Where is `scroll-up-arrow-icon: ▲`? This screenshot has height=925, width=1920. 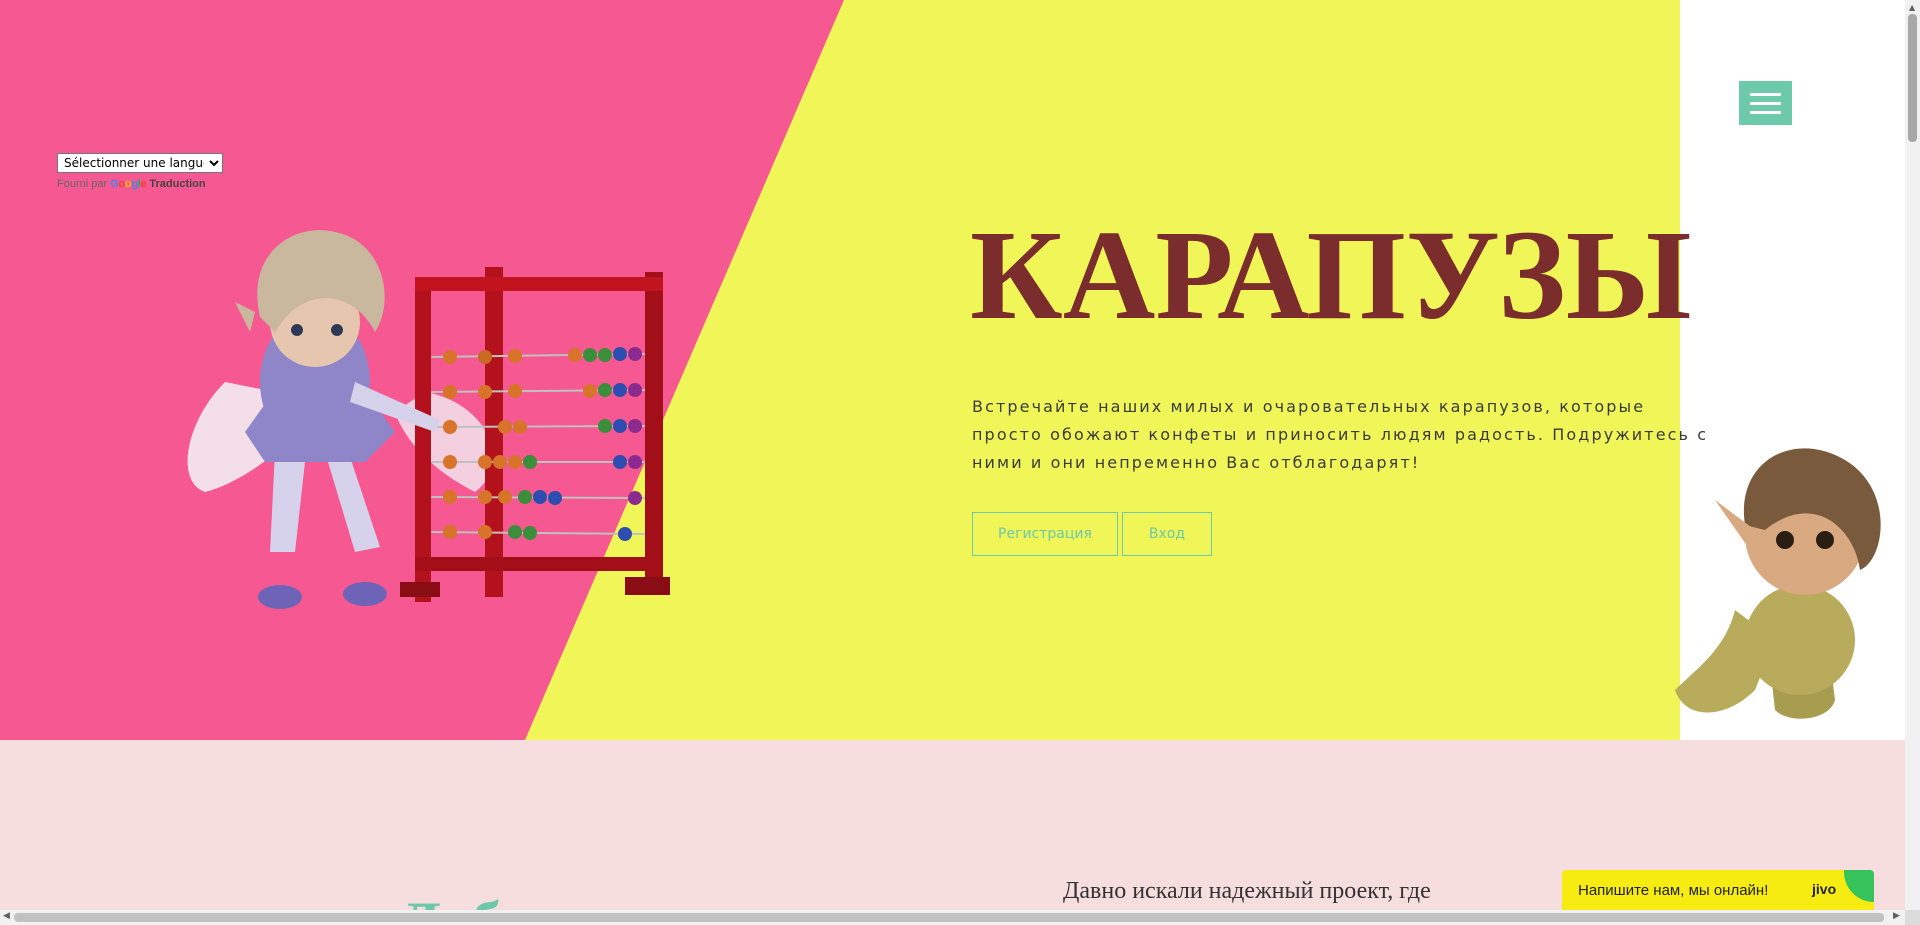 scroll-up-arrow-icon: ▲ is located at coordinates (1912, 7).